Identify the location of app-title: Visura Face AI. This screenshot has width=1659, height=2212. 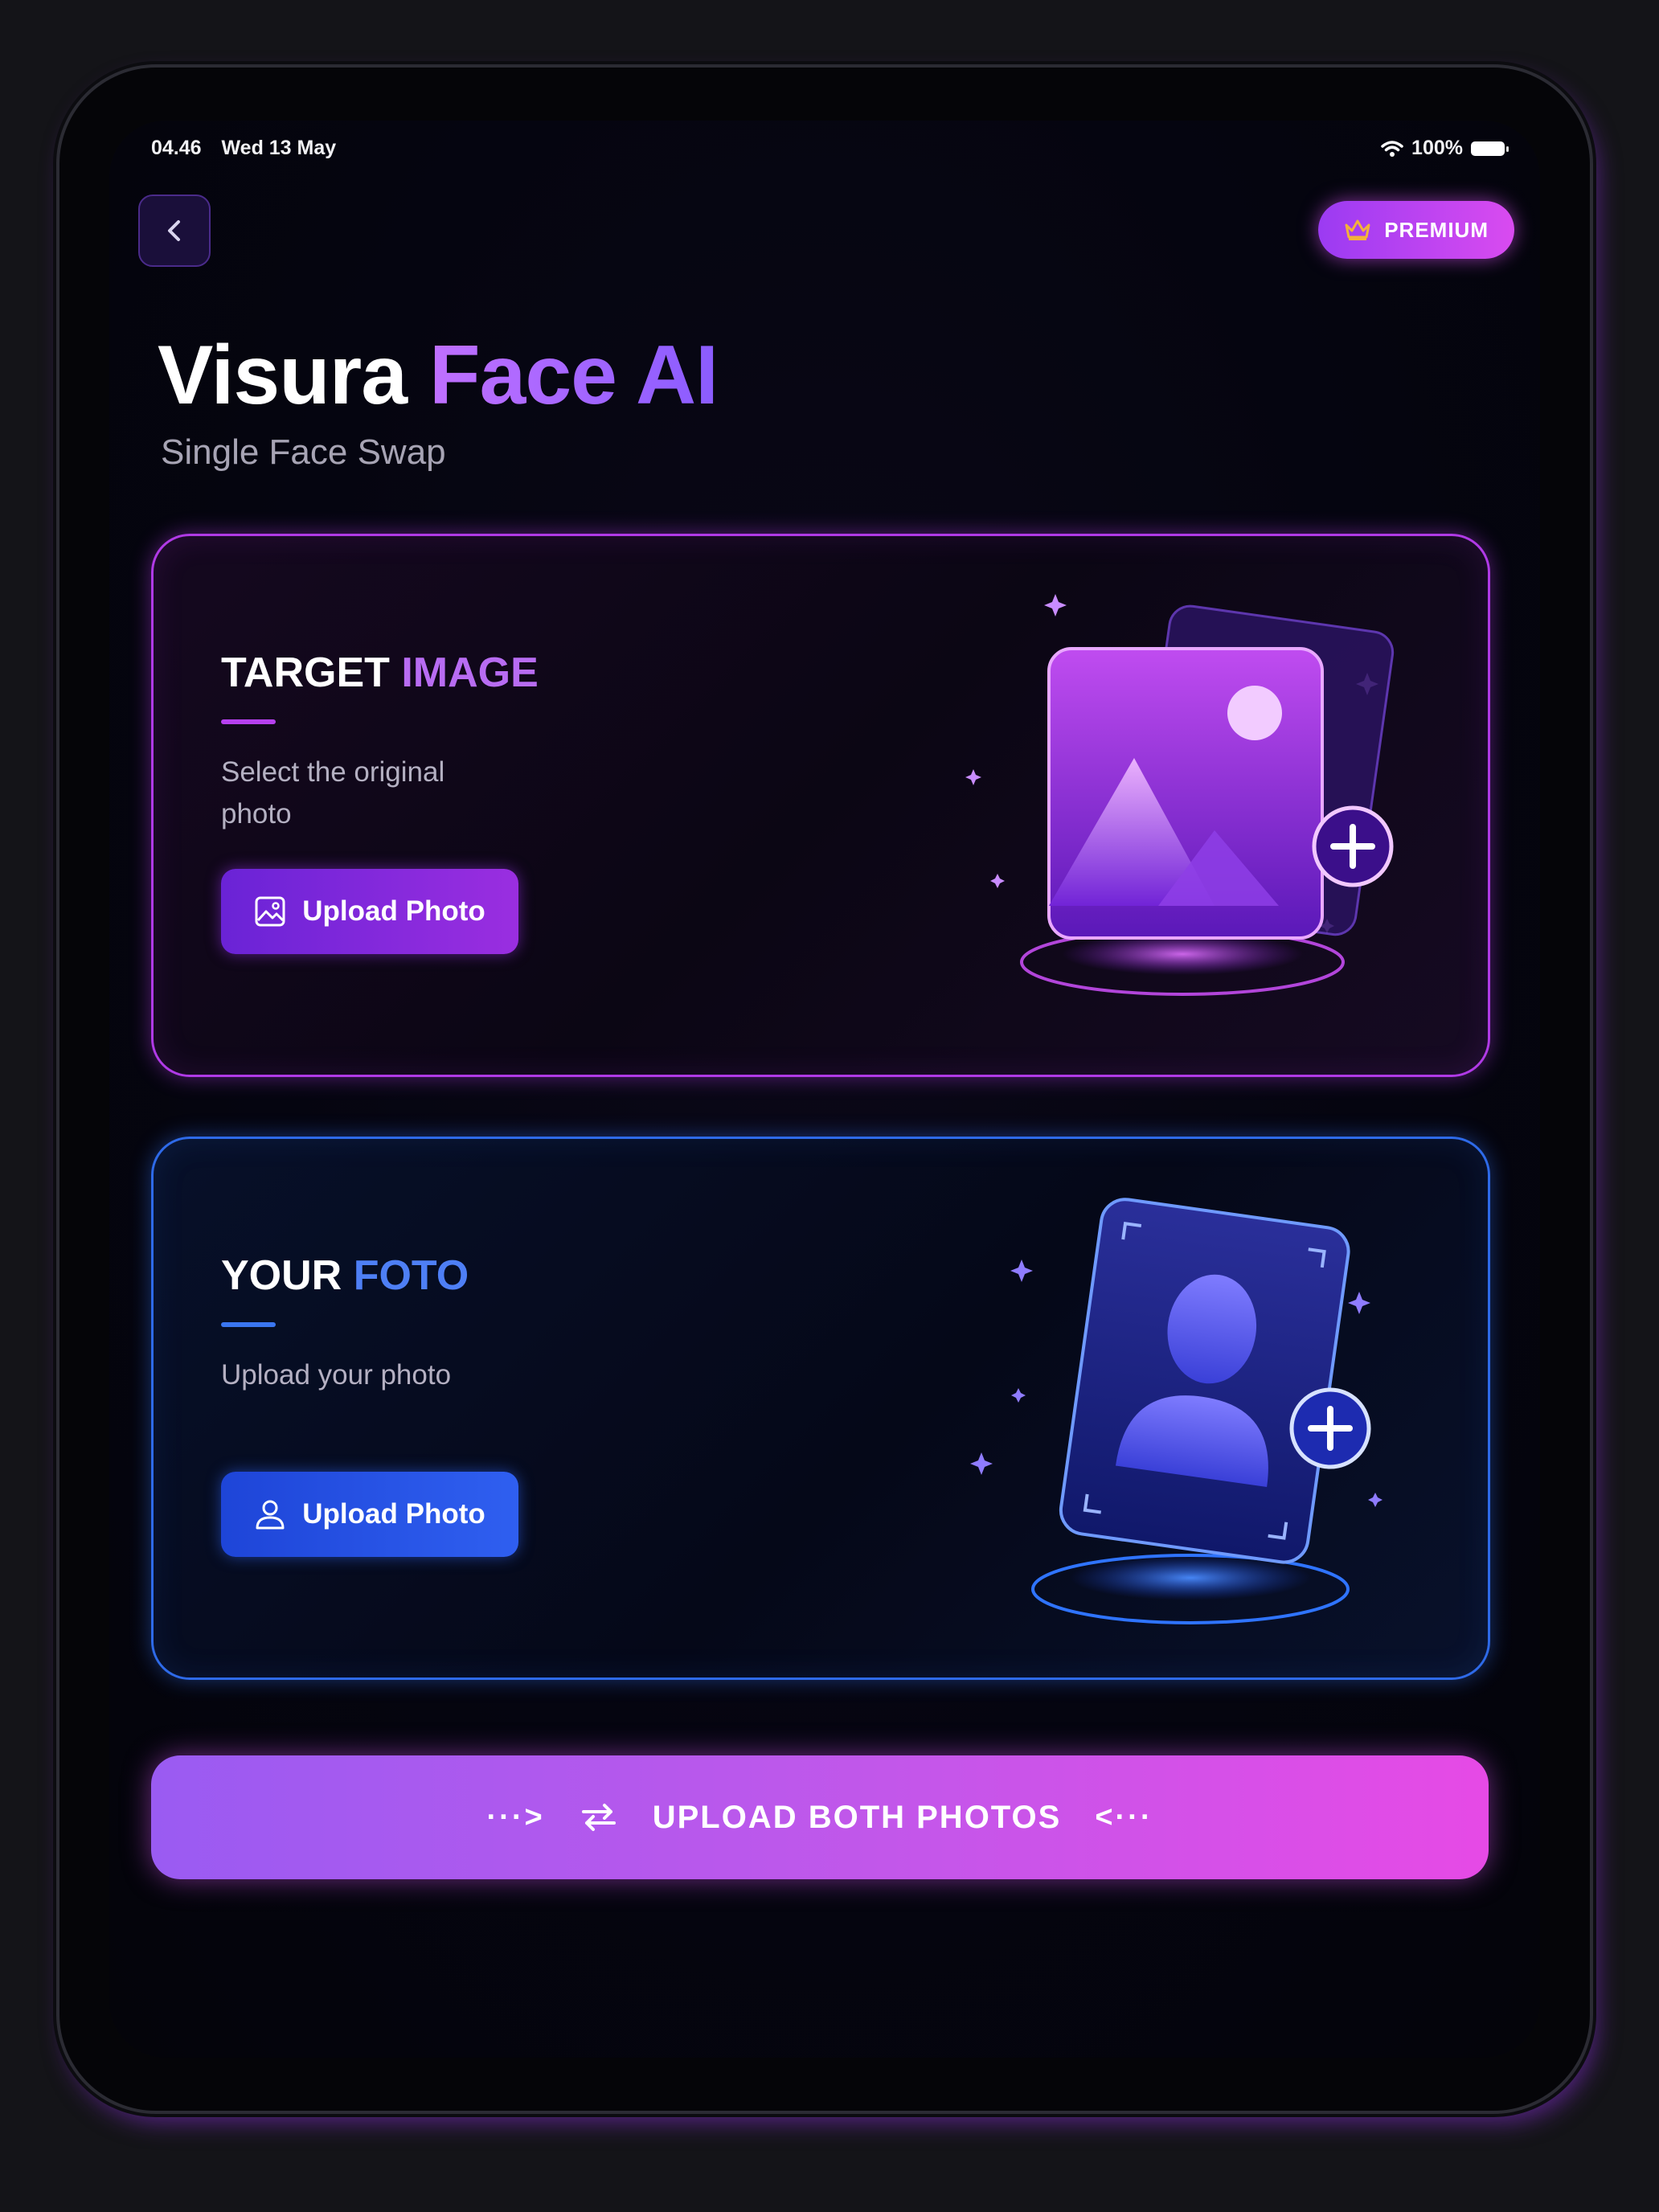
(438, 376).